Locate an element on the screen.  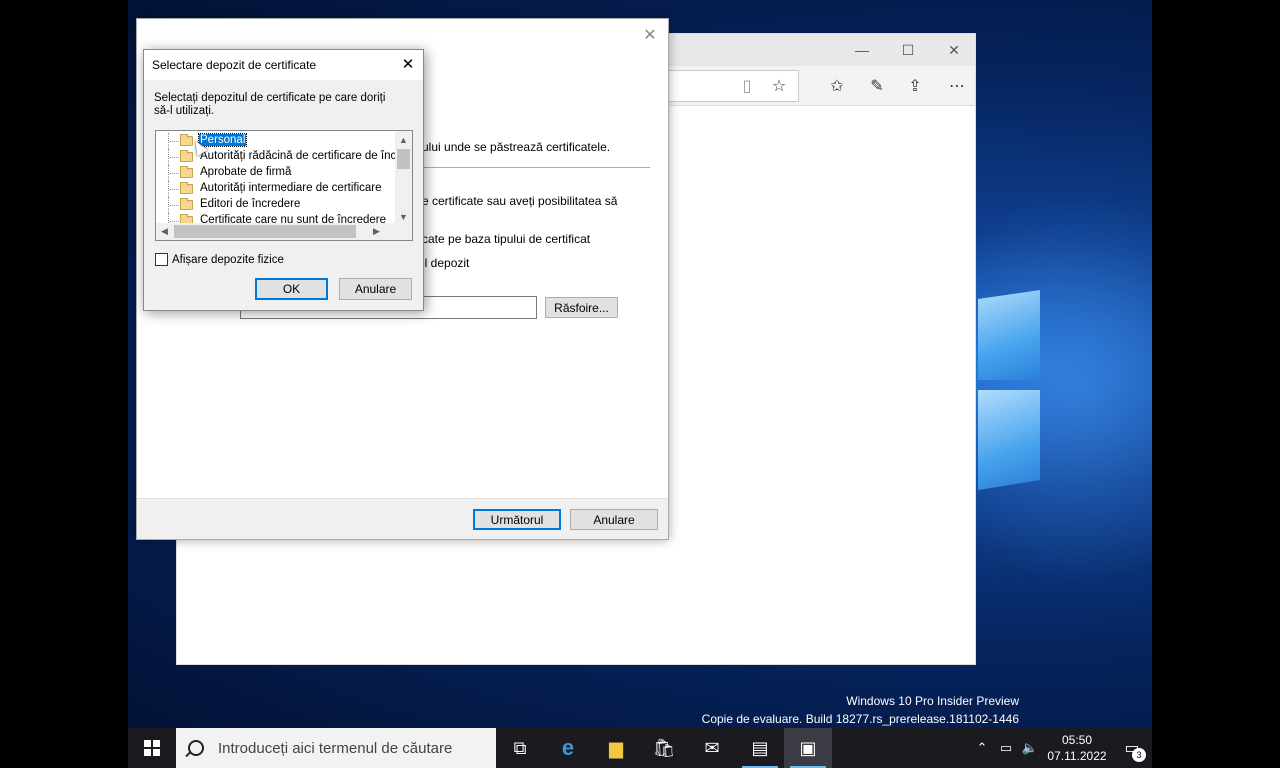
action-center-icon: ▭ 3 is located at coordinates (1132, 748).